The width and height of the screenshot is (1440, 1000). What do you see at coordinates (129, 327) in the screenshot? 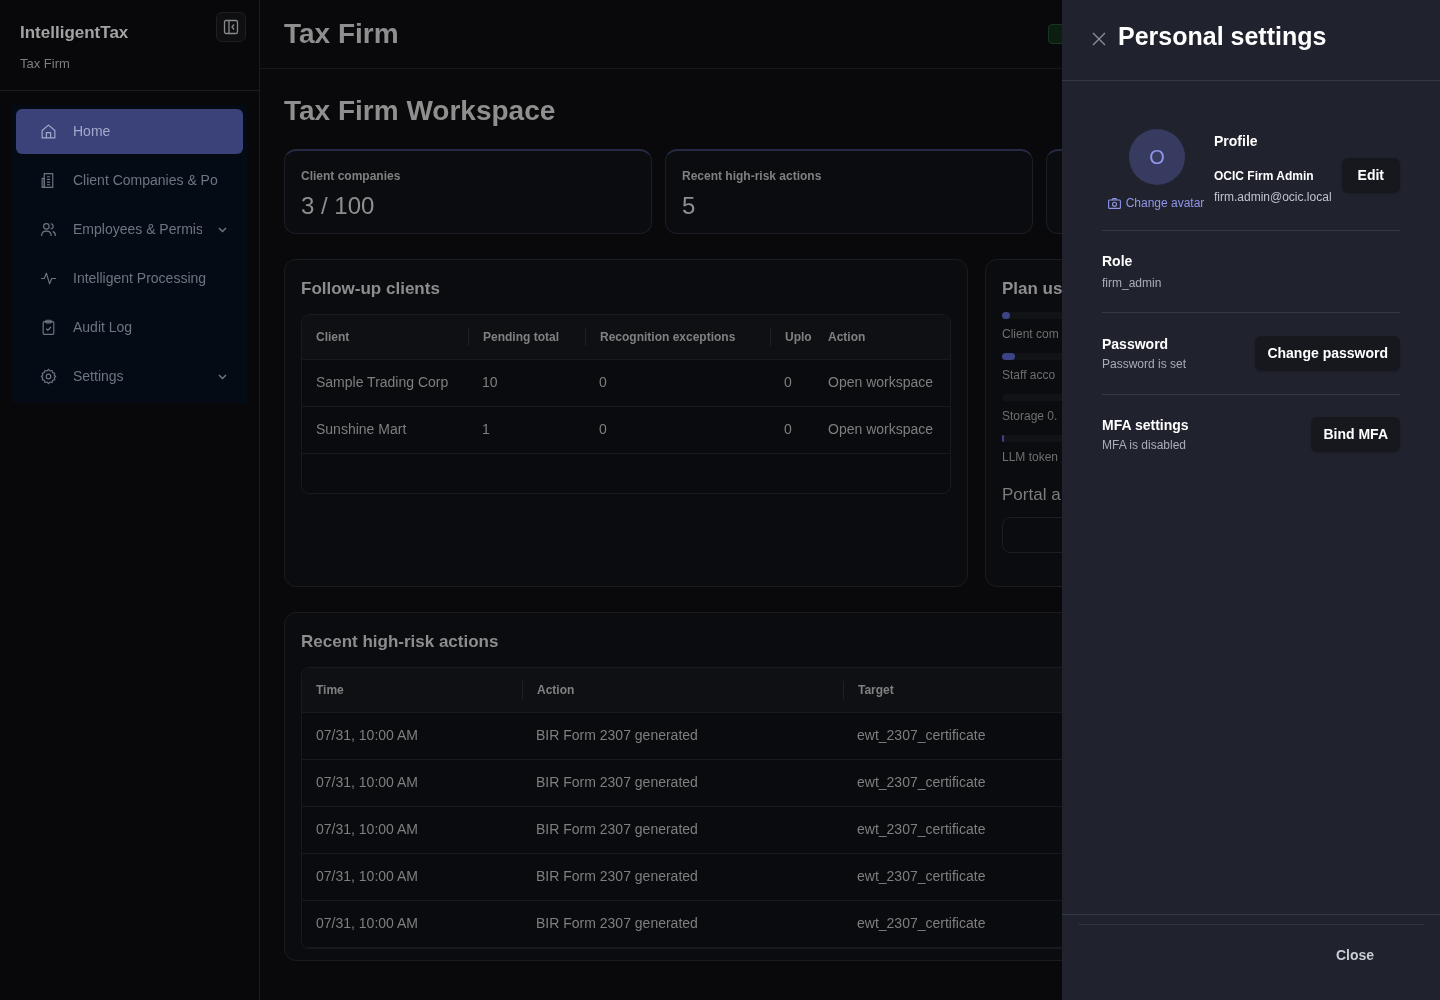
I see `sidebar-item: Audit Log` at bounding box center [129, 327].